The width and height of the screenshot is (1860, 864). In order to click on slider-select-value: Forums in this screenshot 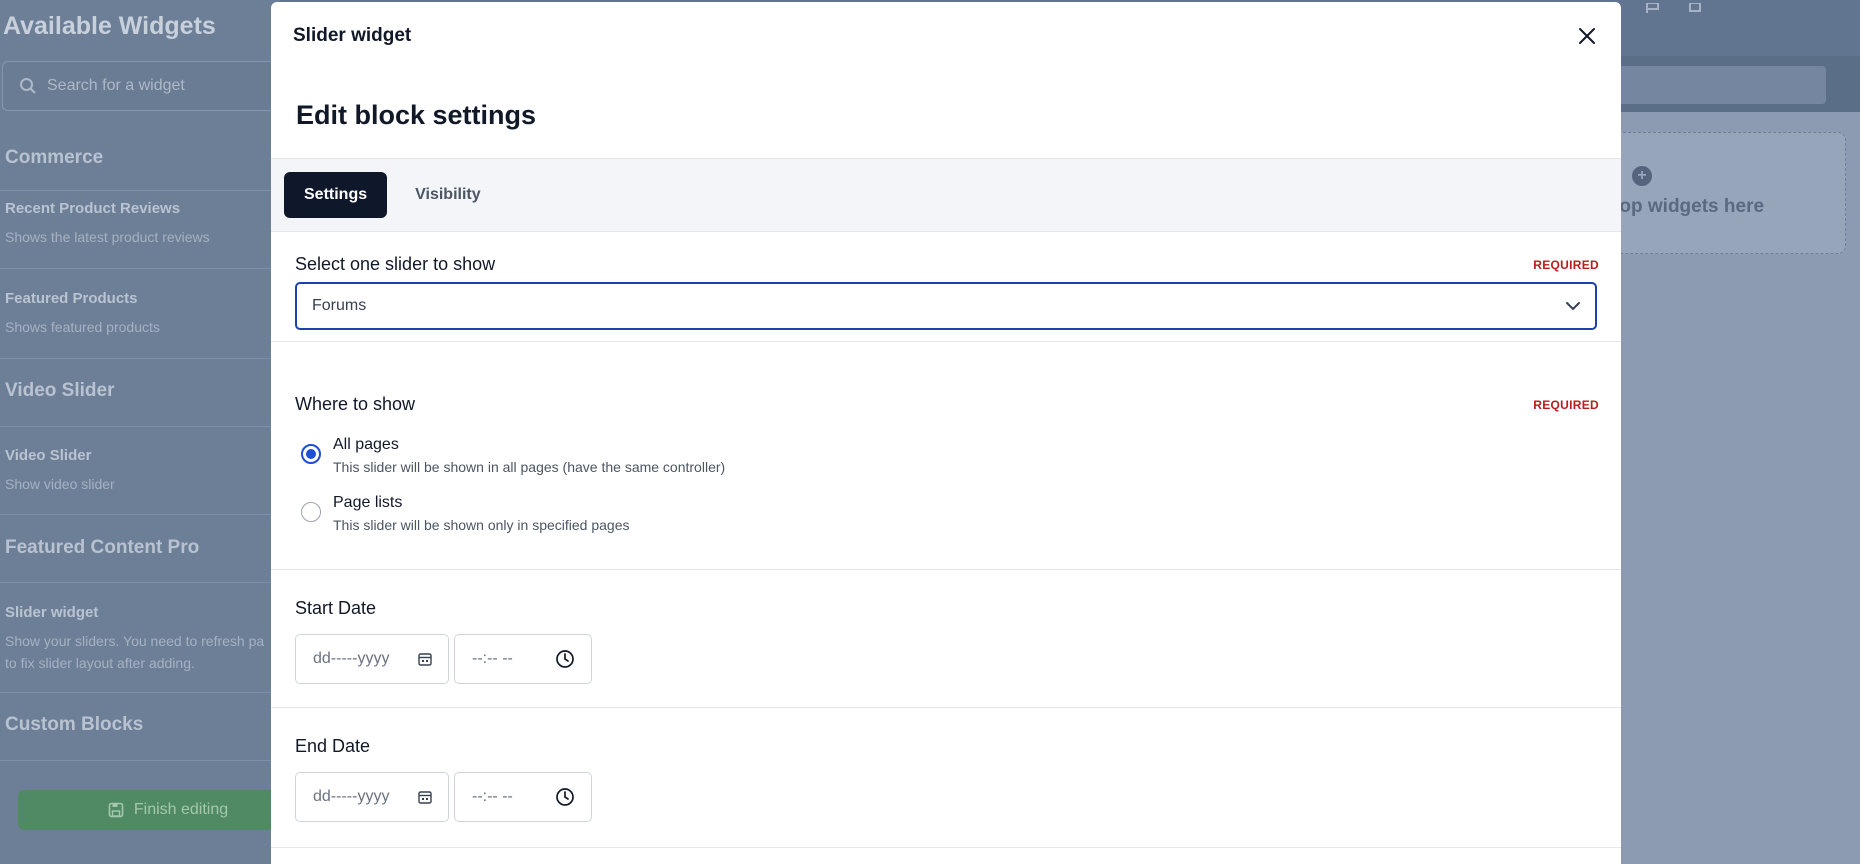, I will do `click(339, 305)`.